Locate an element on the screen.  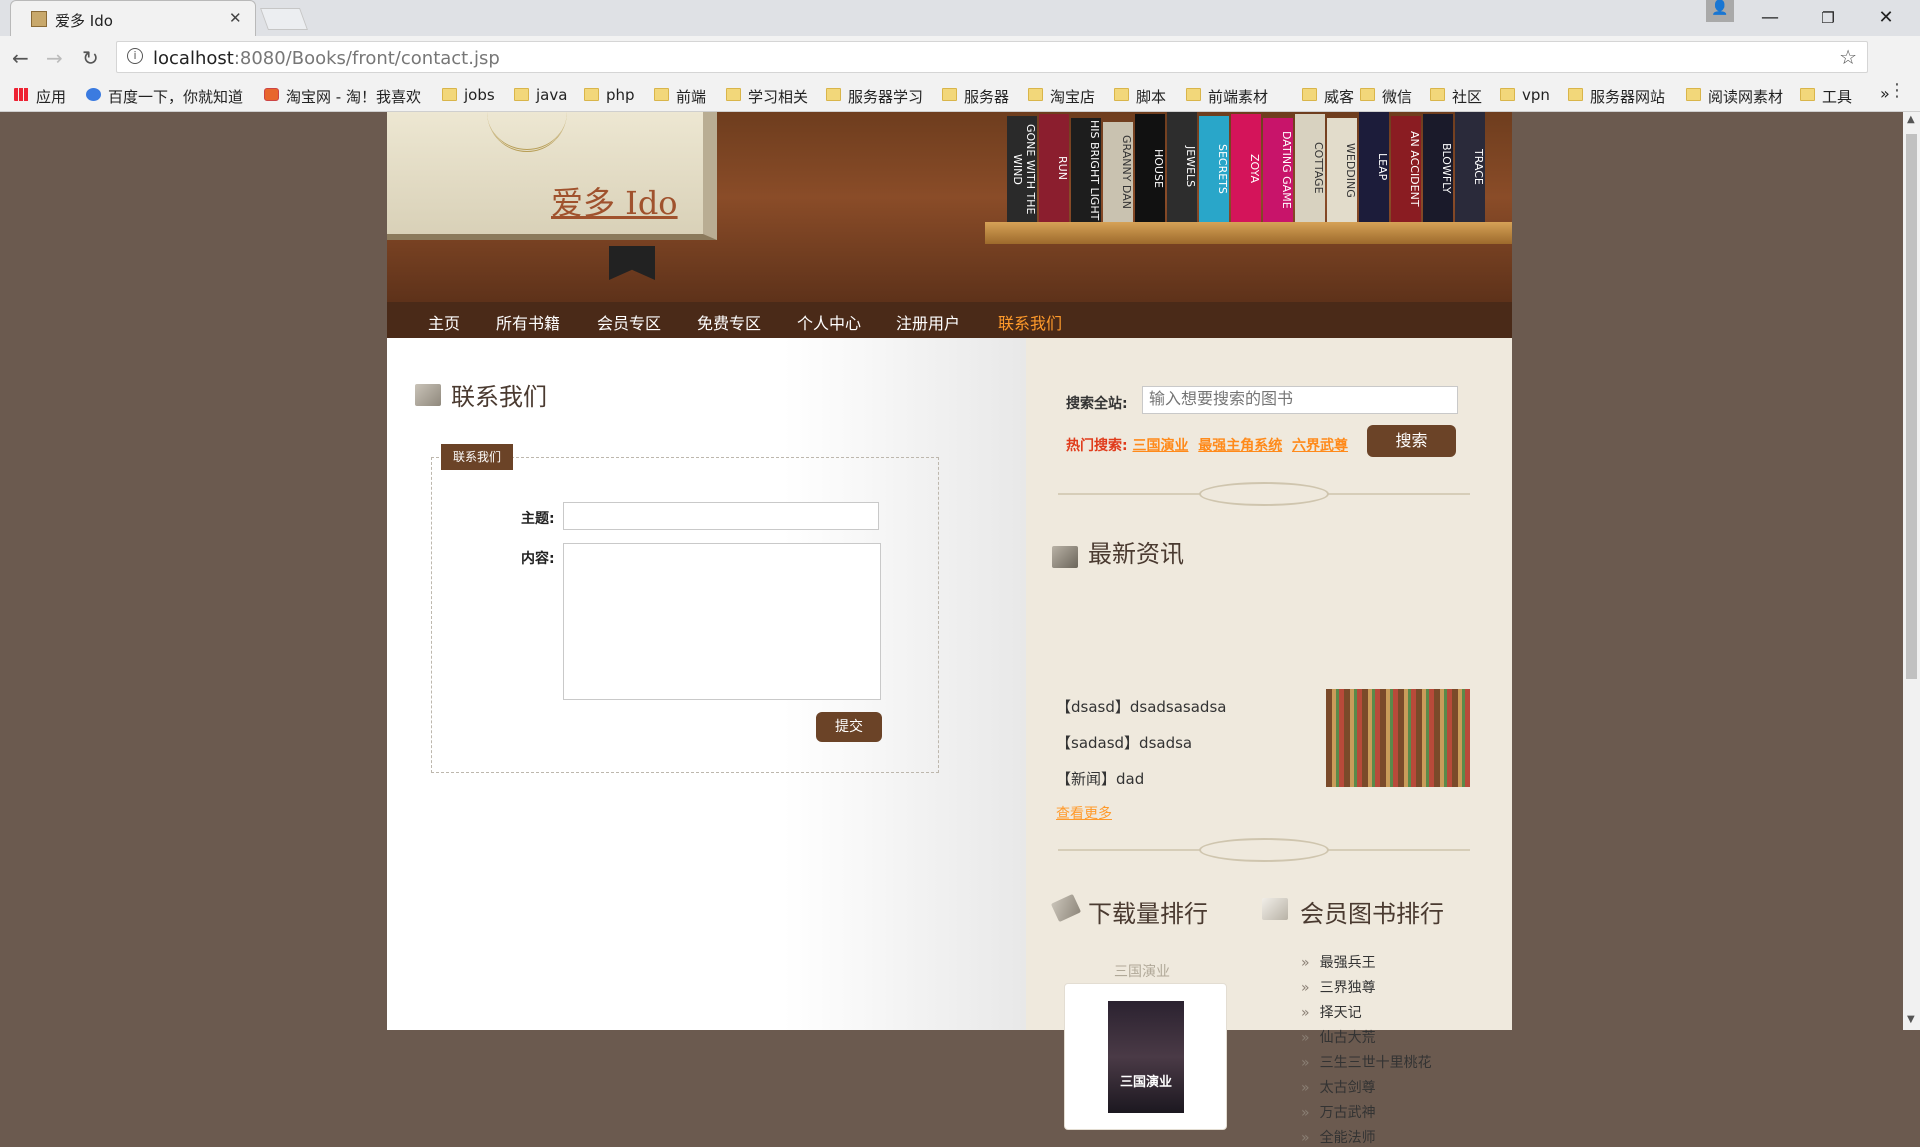
scroll-up-icon: ▲ is located at coordinates (1911, 119).